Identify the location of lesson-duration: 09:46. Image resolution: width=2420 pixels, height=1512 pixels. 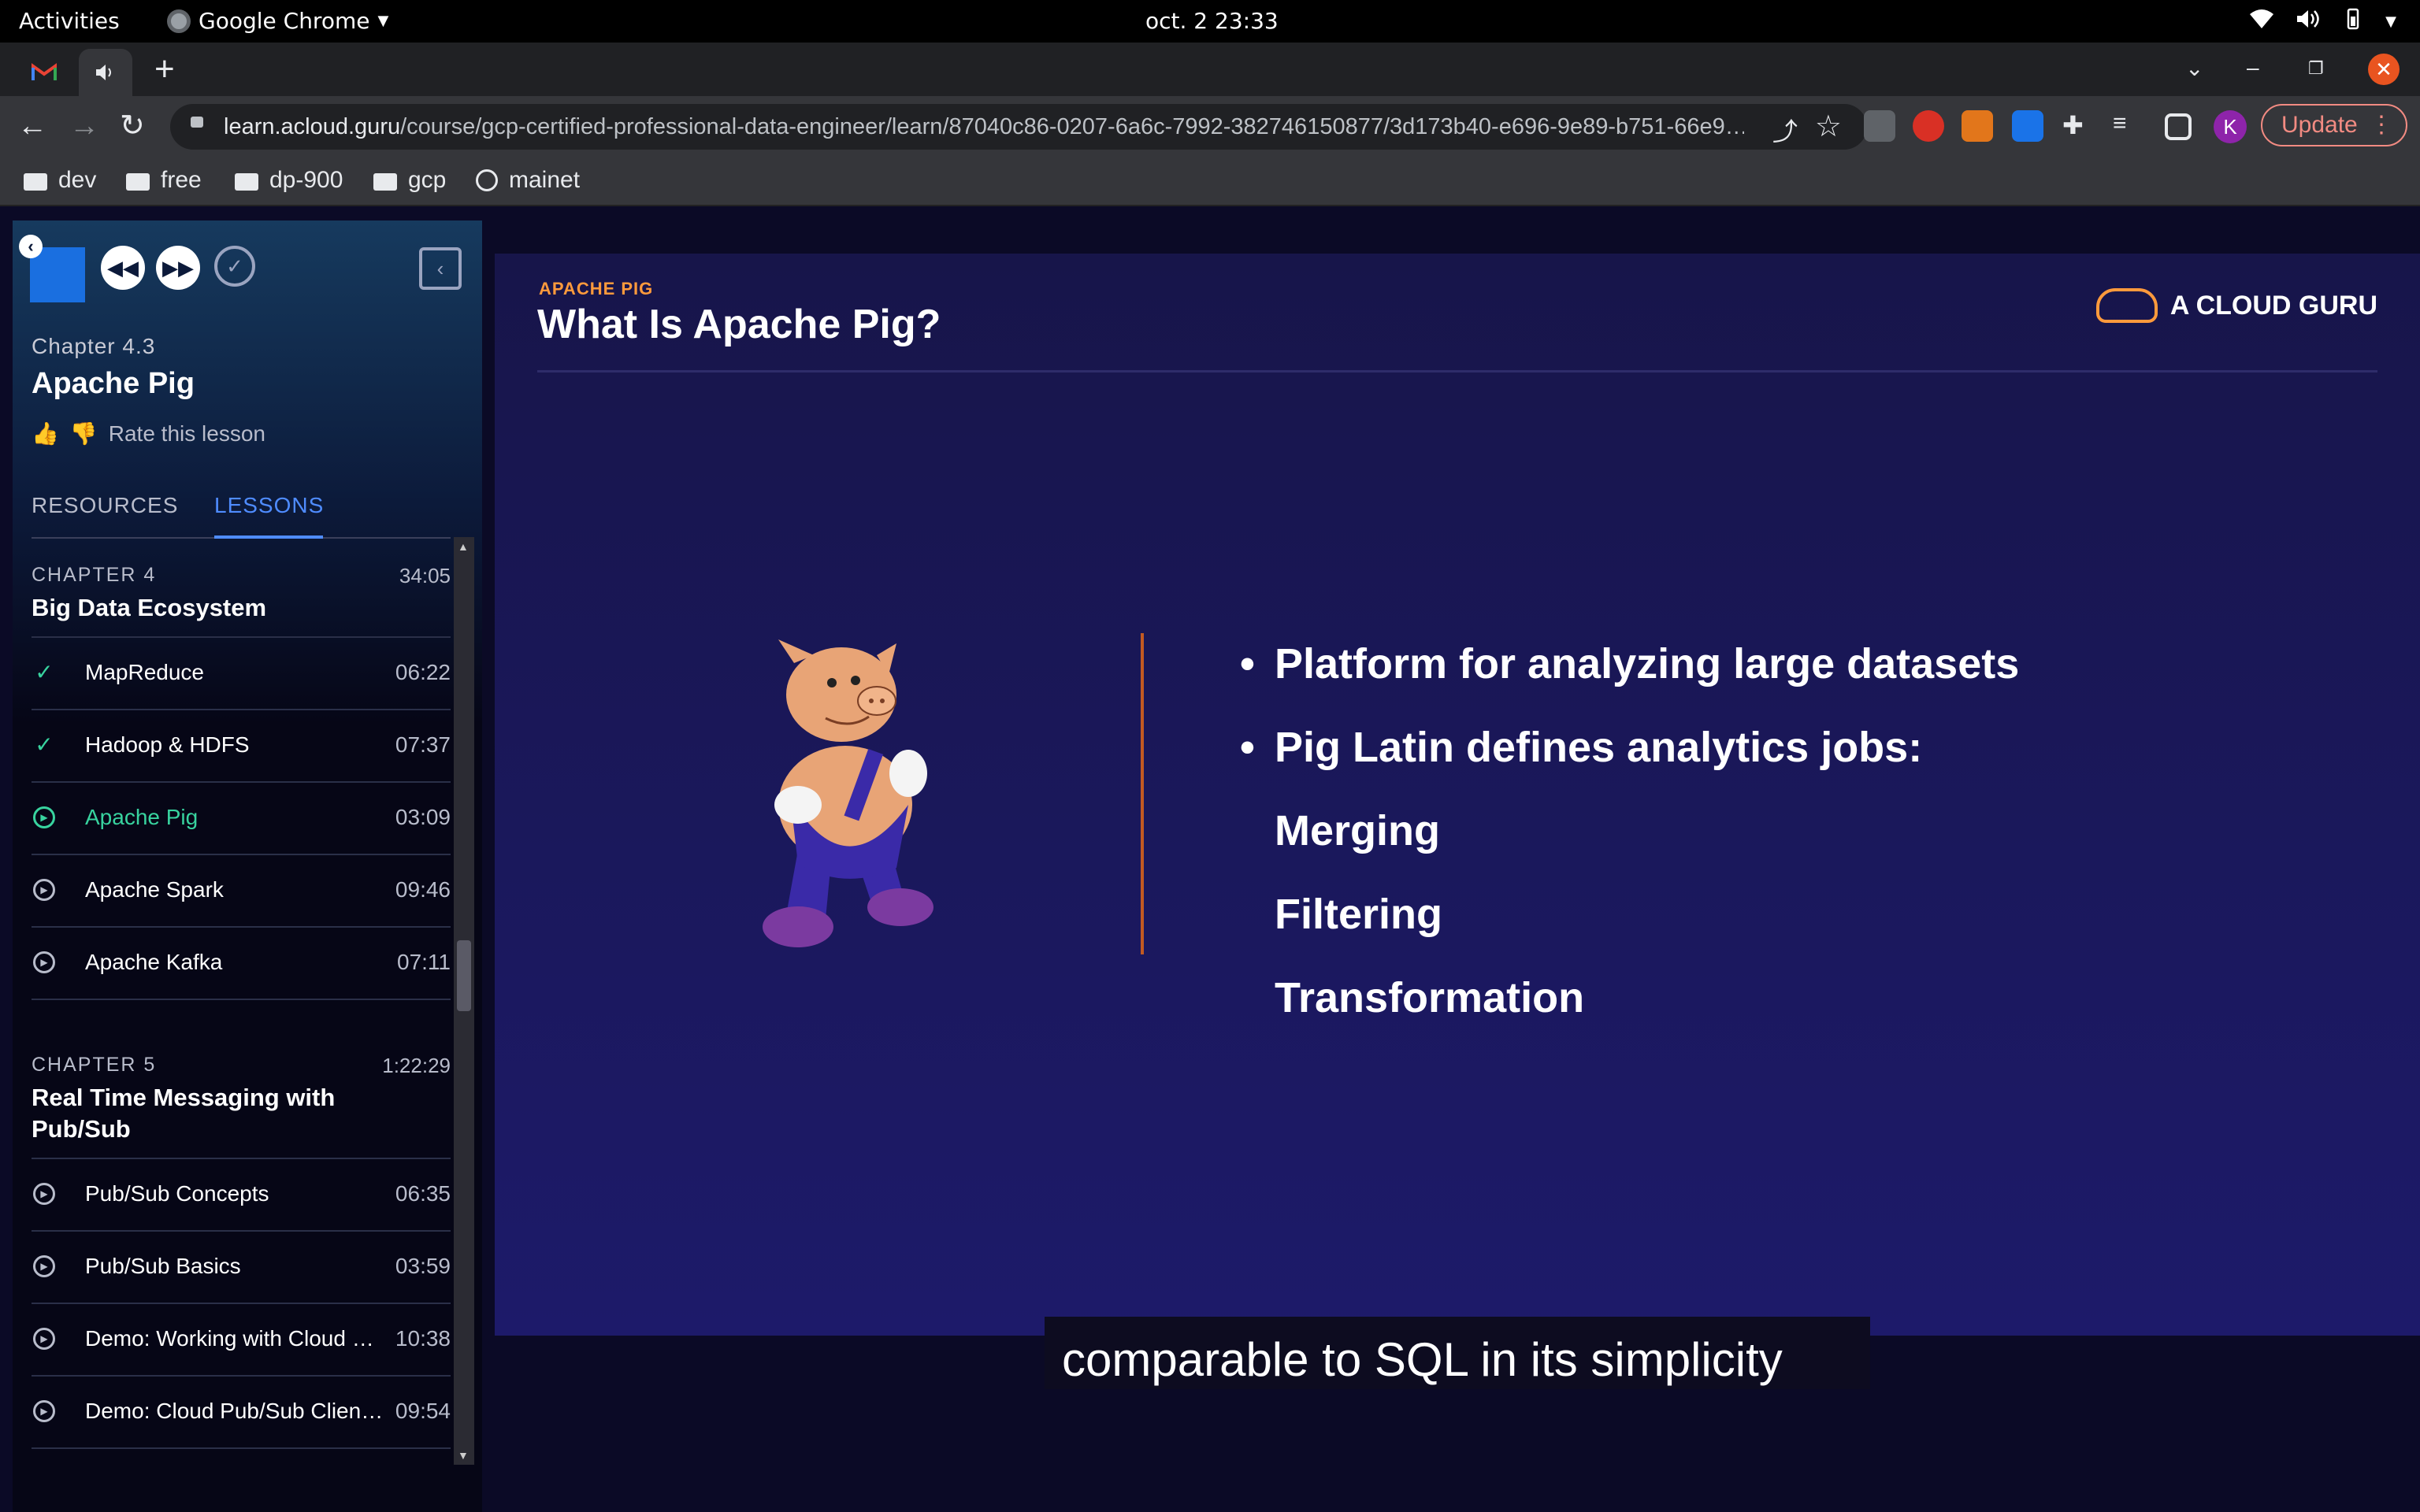
(423, 889).